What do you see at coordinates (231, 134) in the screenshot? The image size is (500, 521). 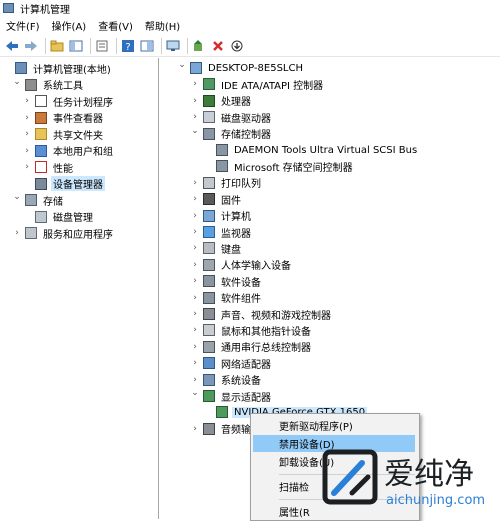 I see `tree-node: ⌄ 存储控制器` at bounding box center [231, 134].